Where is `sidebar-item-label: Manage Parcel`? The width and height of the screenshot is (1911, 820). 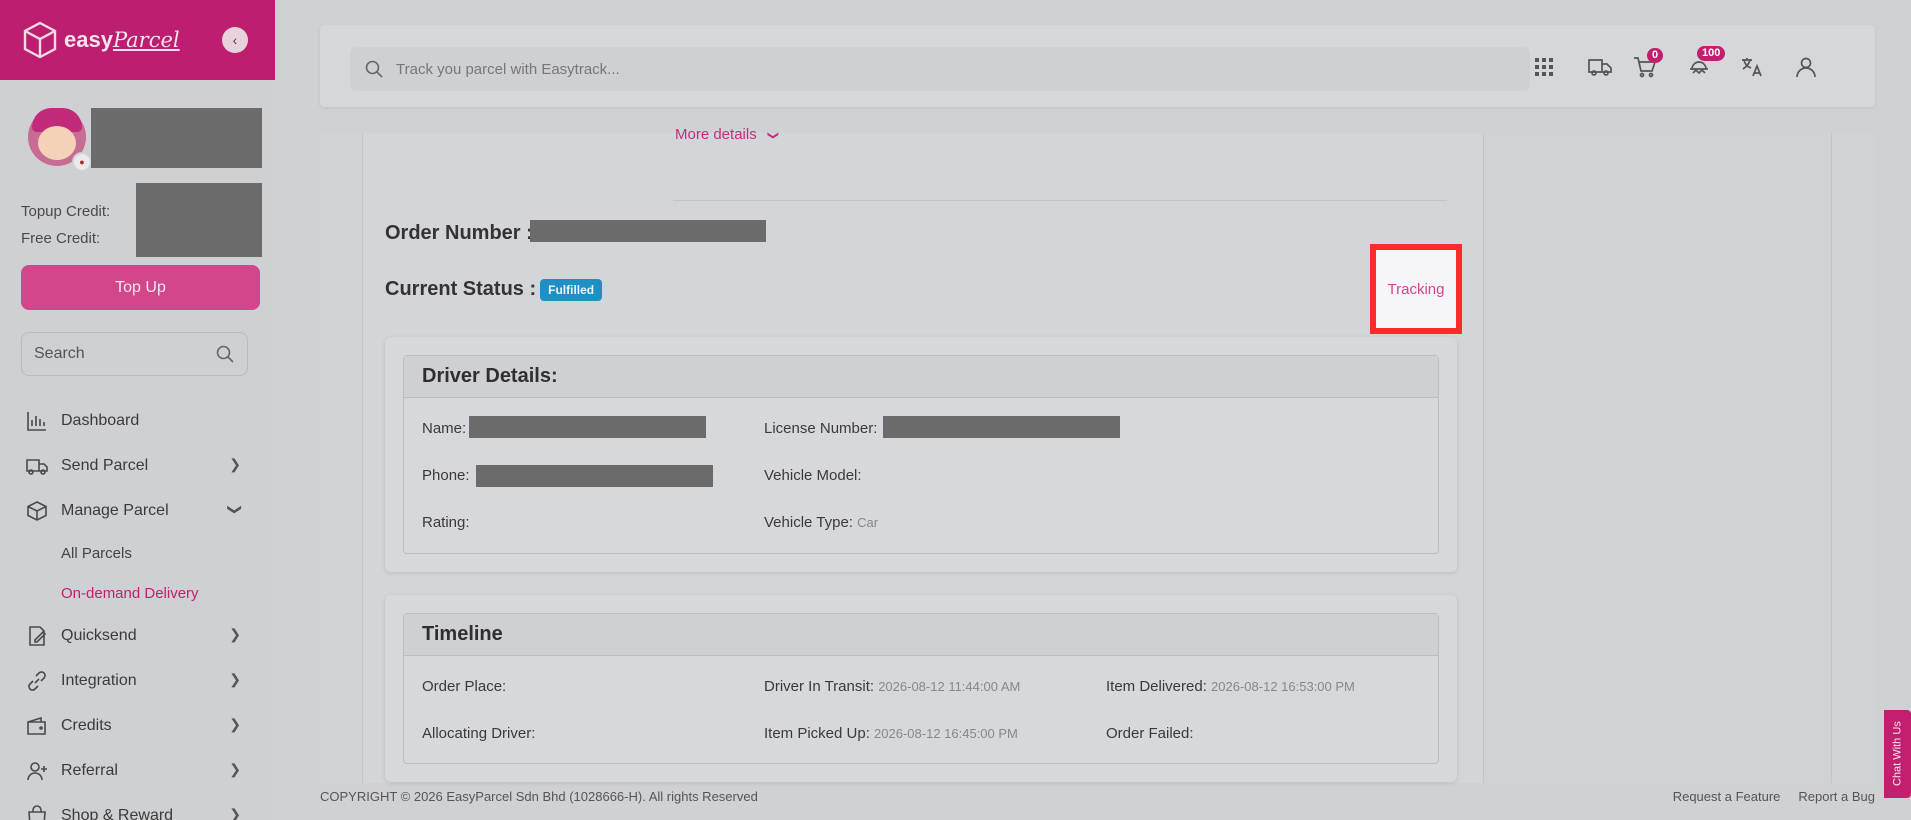 sidebar-item-label: Manage Parcel is located at coordinates (115, 510).